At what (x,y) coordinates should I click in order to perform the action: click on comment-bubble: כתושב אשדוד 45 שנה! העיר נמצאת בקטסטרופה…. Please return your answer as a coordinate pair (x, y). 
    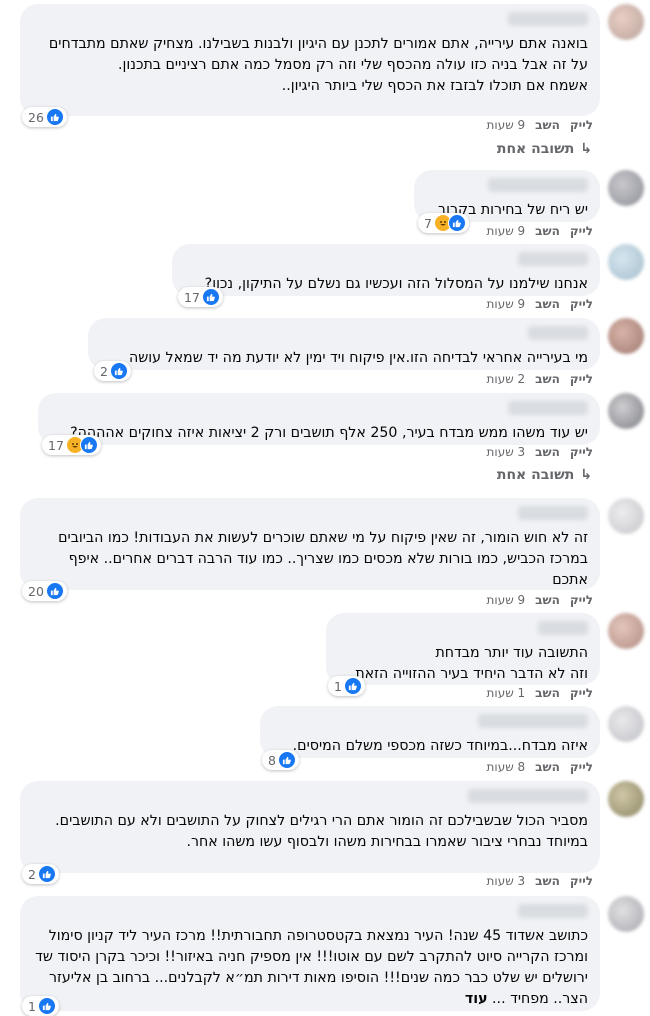
    Looking at the image, I should click on (310, 953).